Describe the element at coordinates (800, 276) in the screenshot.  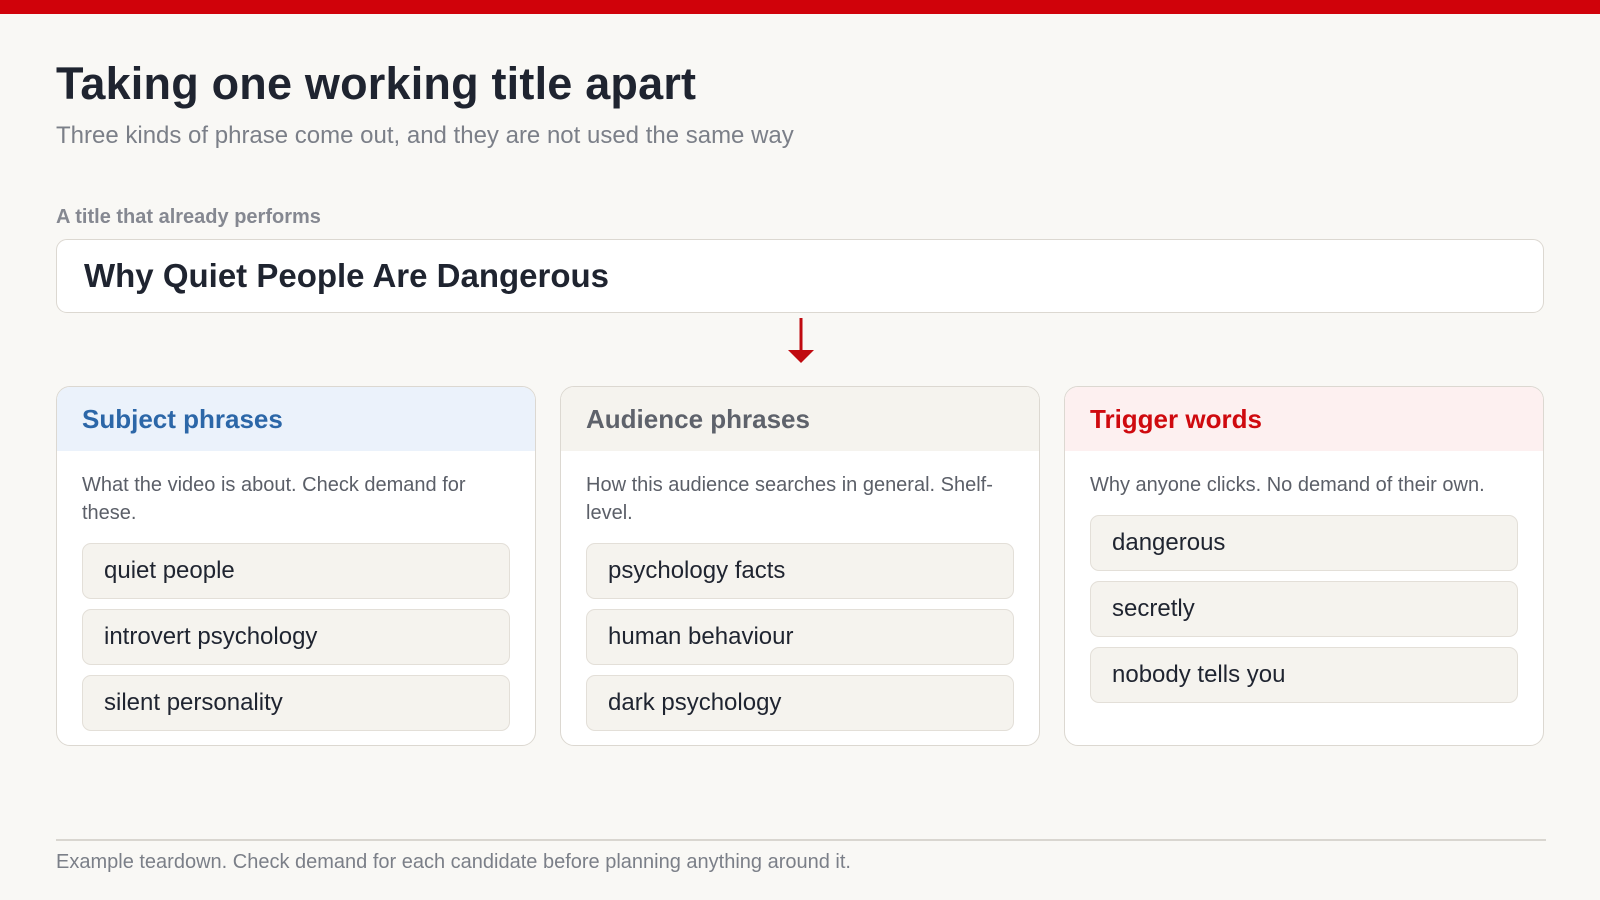
I see `example-title-box: Why Quiet People Are Dangerous` at that location.